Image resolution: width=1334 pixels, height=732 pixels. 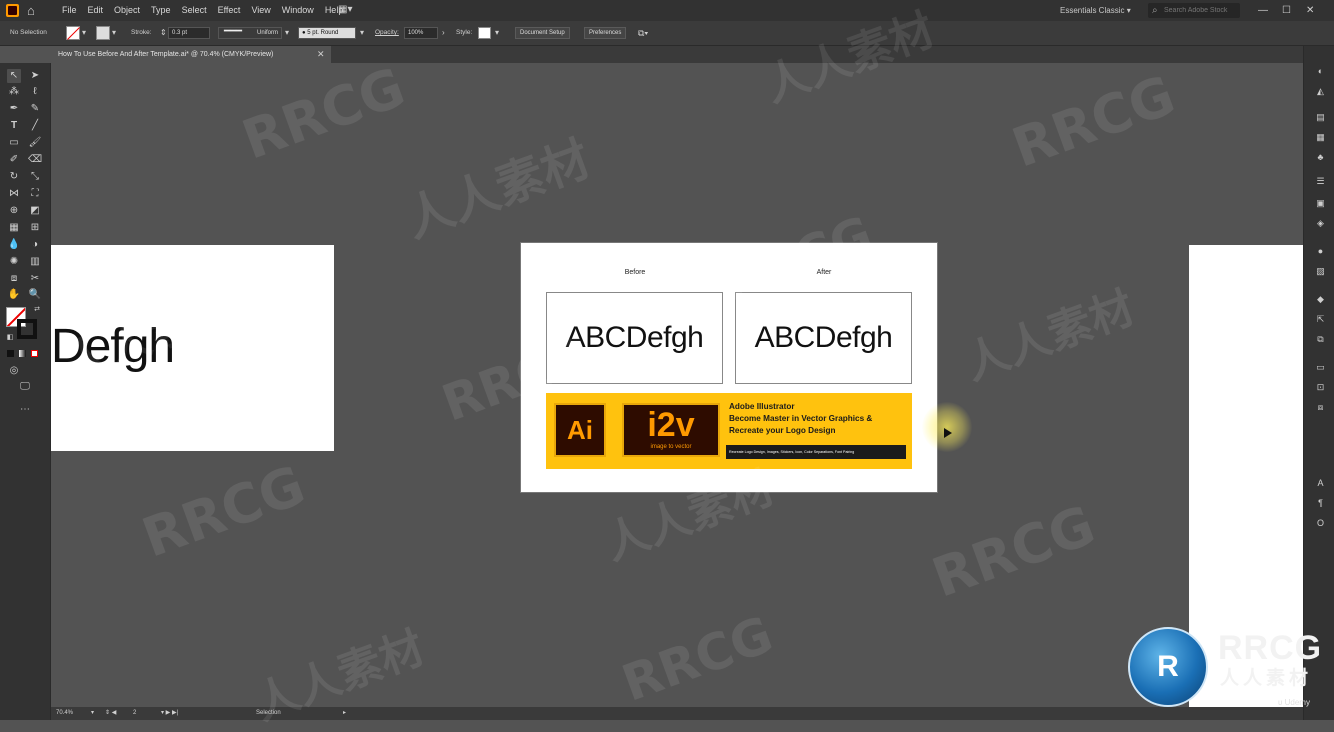 What do you see at coordinates (37, 310) in the screenshot?
I see `swap-colors-icon: ⇄` at bounding box center [37, 310].